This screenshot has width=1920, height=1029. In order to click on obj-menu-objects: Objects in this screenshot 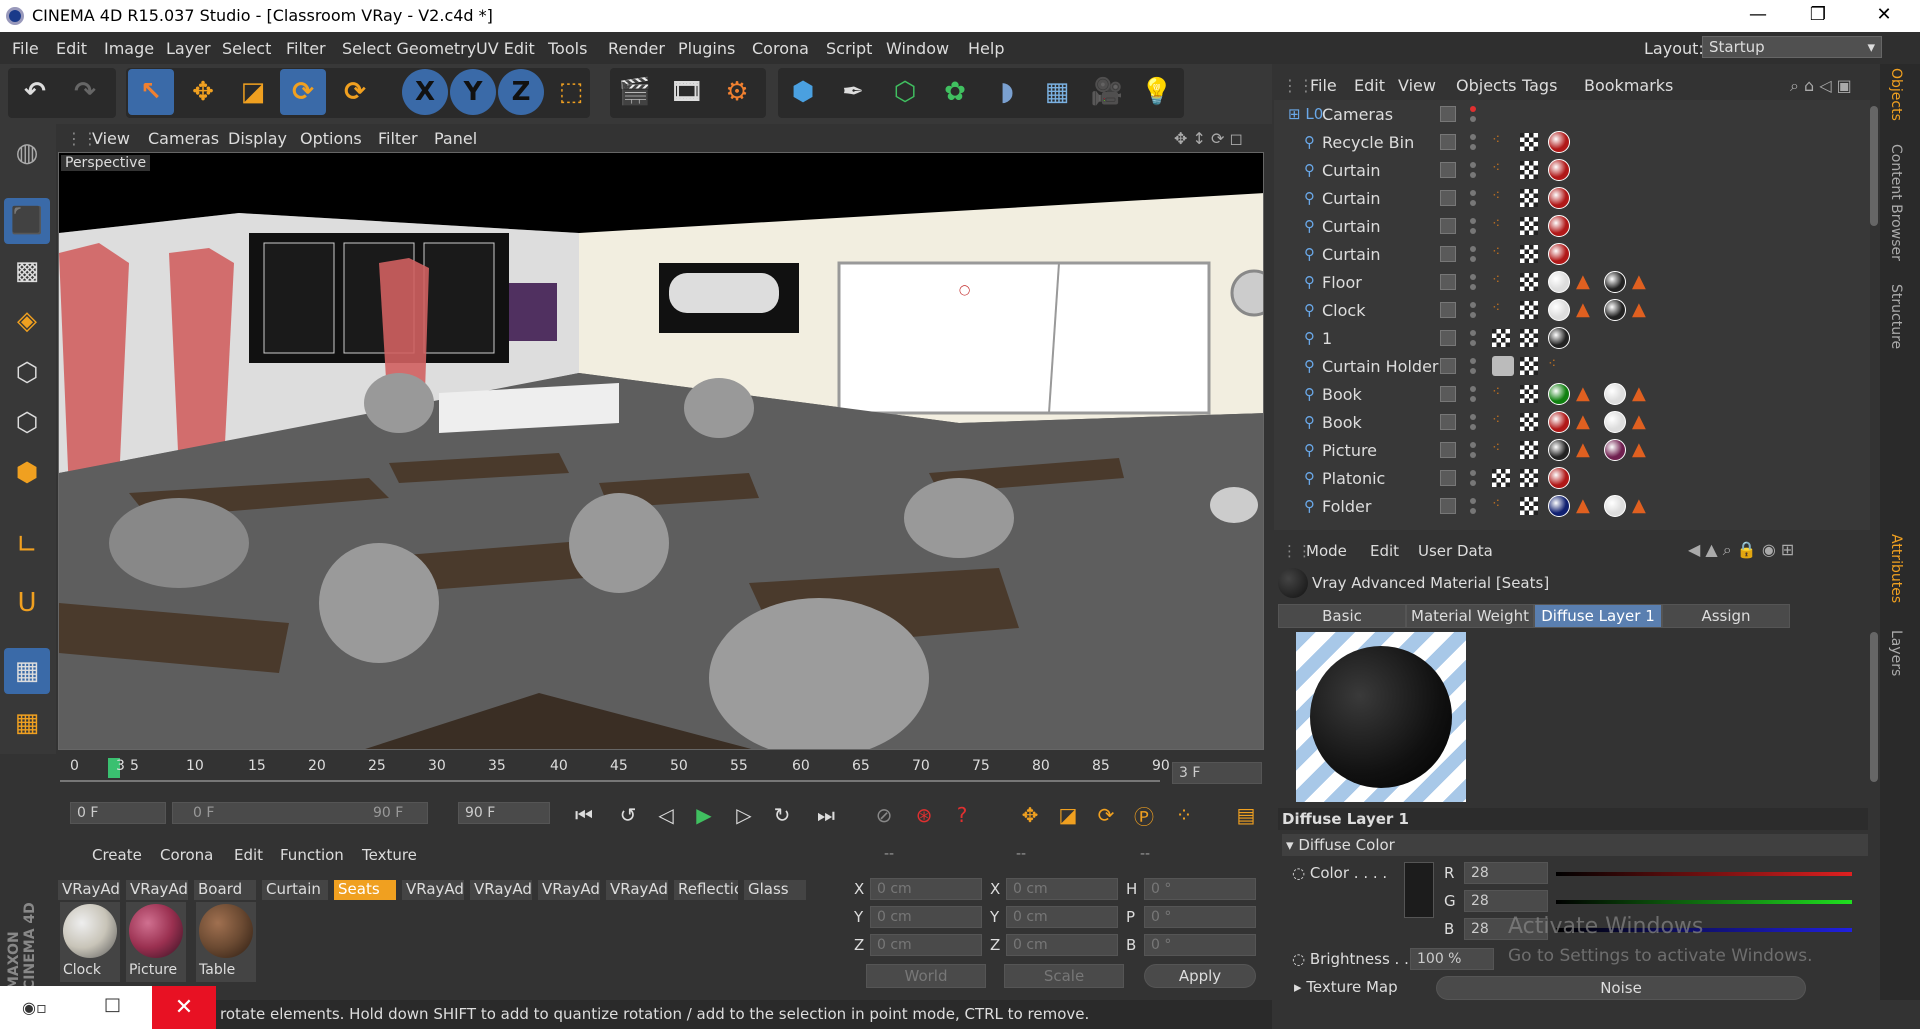, I will do `click(1486, 85)`.